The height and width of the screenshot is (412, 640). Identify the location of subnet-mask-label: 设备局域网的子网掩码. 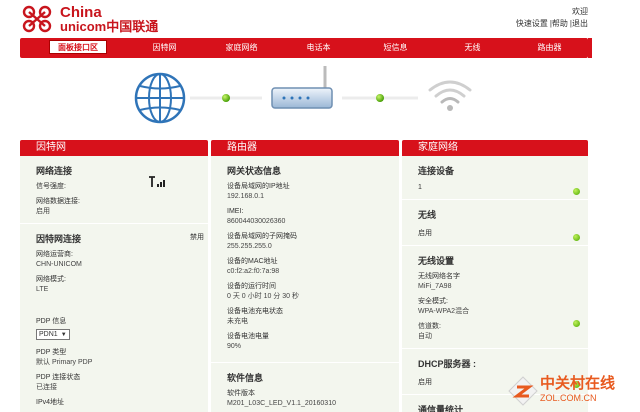
(262, 236).